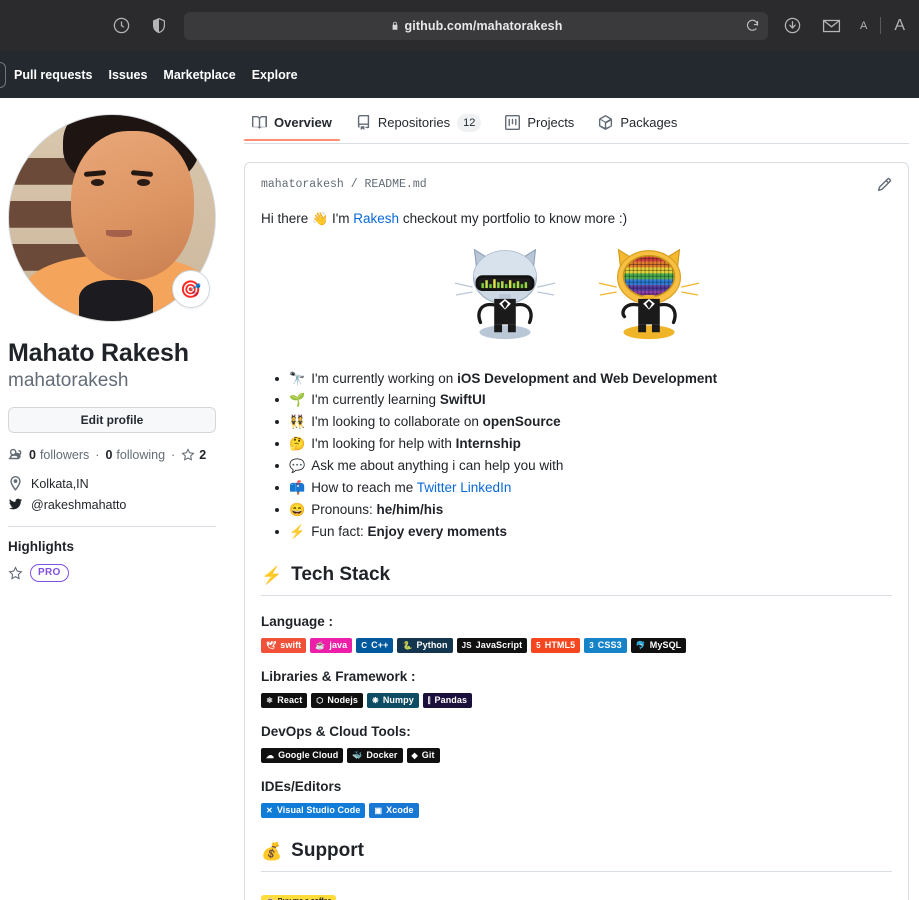 This screenshot has width=919, height=900. I want to click on tech-badge-google-cloud: ☁ Google Cloud, so click(302, 756).